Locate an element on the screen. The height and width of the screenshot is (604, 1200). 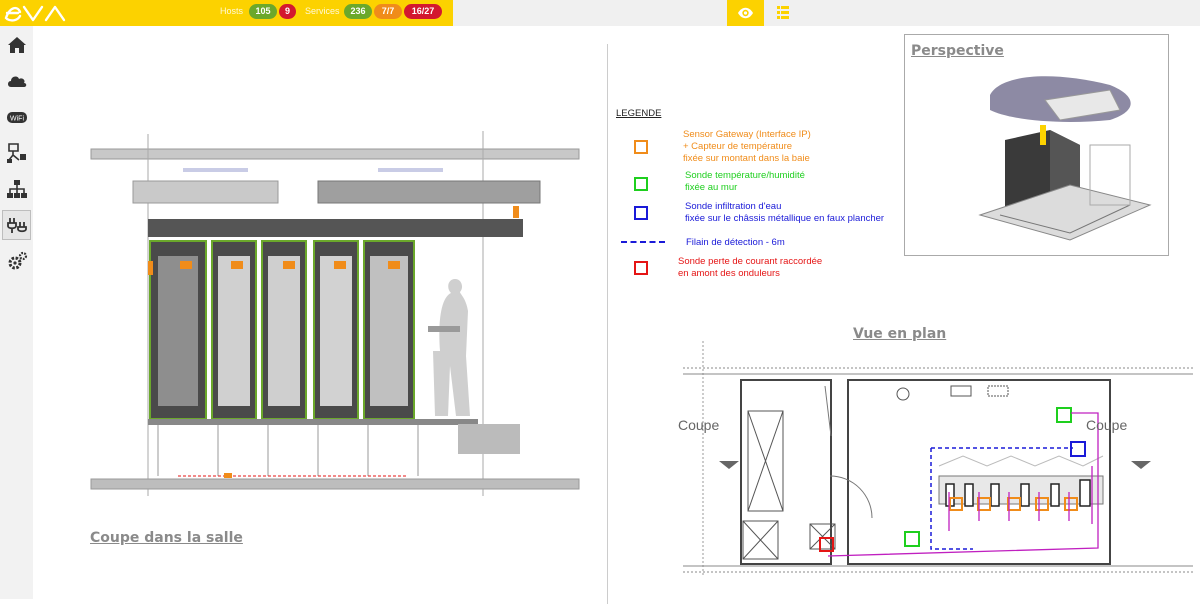
sidebar-item-cloud is located at coordinates (16, 81).